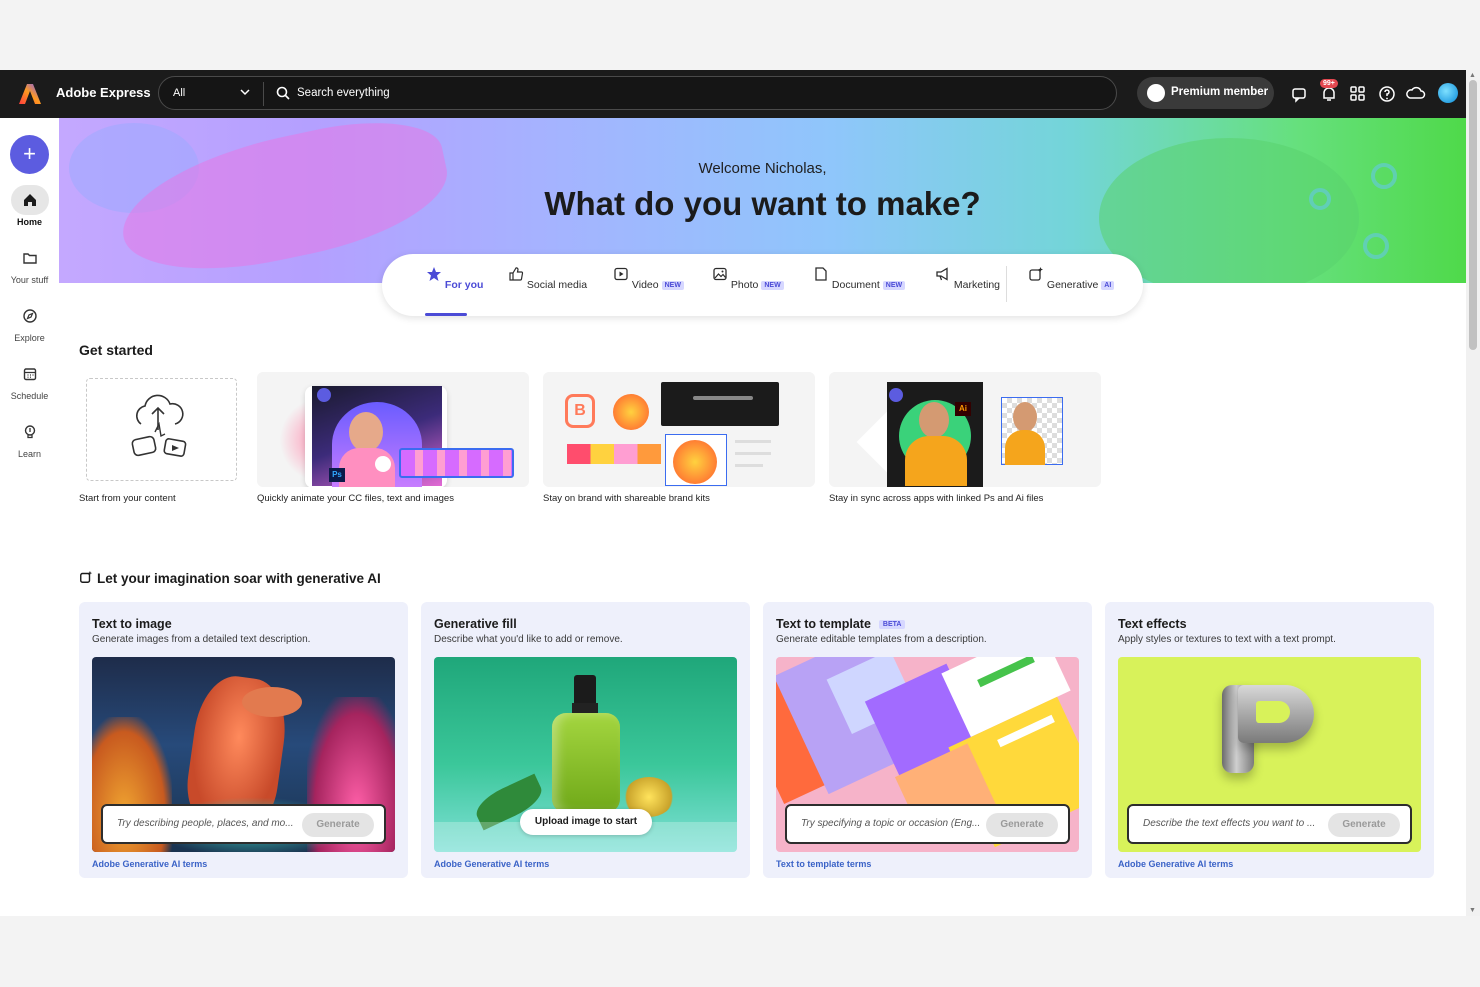  I want to click on rail-item-your-stuff: Your stuff, so click(29, 264).